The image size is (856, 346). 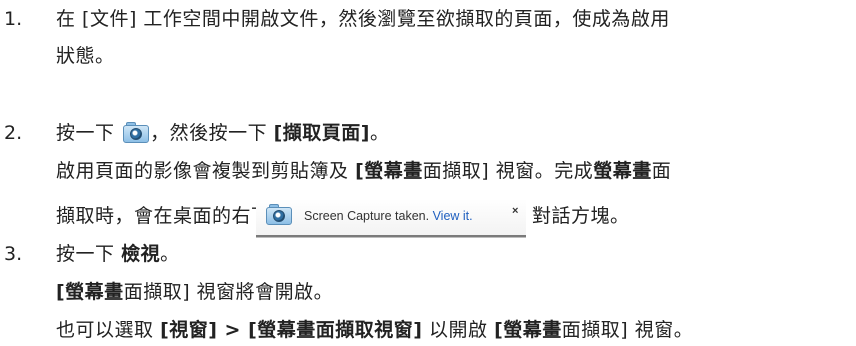 I want to click on close-icon: ×, so click(x=515, y=211).